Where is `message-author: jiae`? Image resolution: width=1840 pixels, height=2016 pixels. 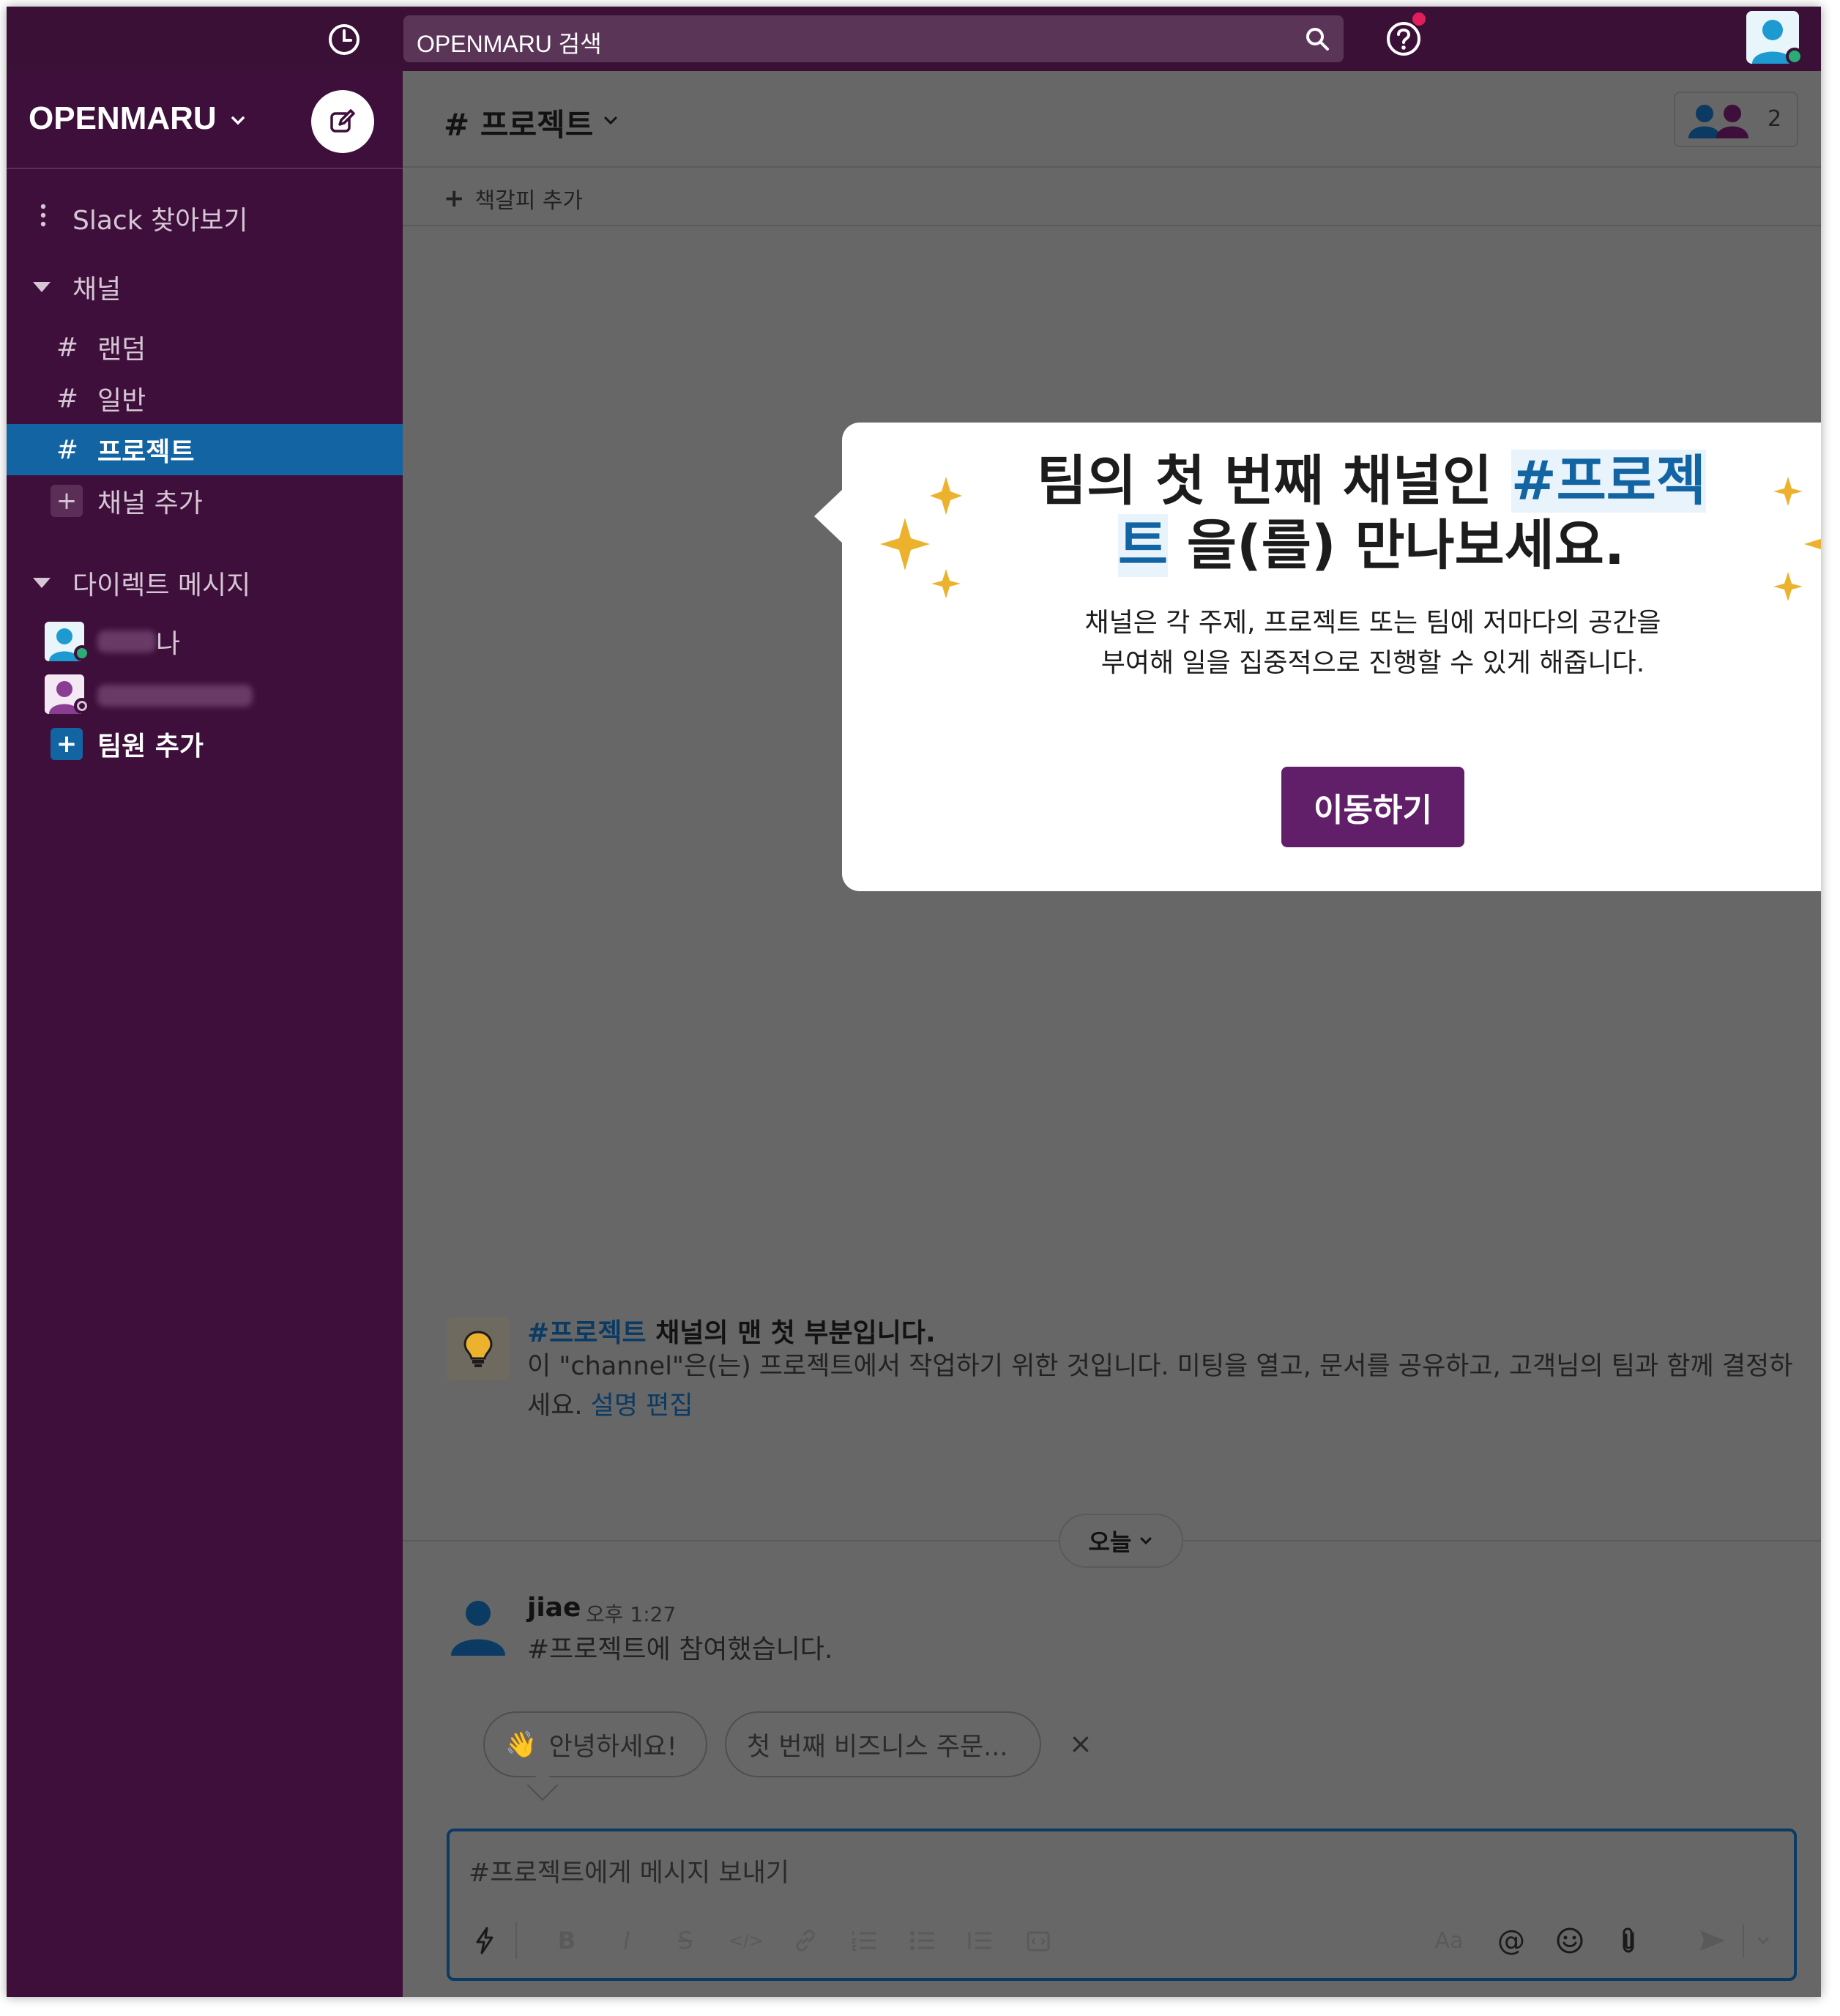 message-author: jiae is located at coordinates (554, 1608).